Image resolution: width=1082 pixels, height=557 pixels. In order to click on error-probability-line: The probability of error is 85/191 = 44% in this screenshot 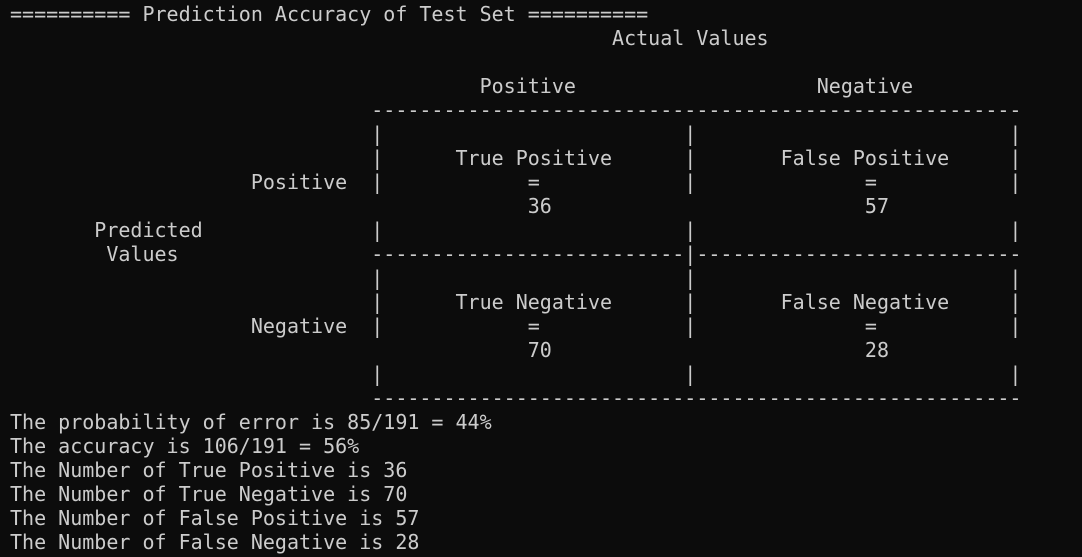, I will do `click(251, 422)`.